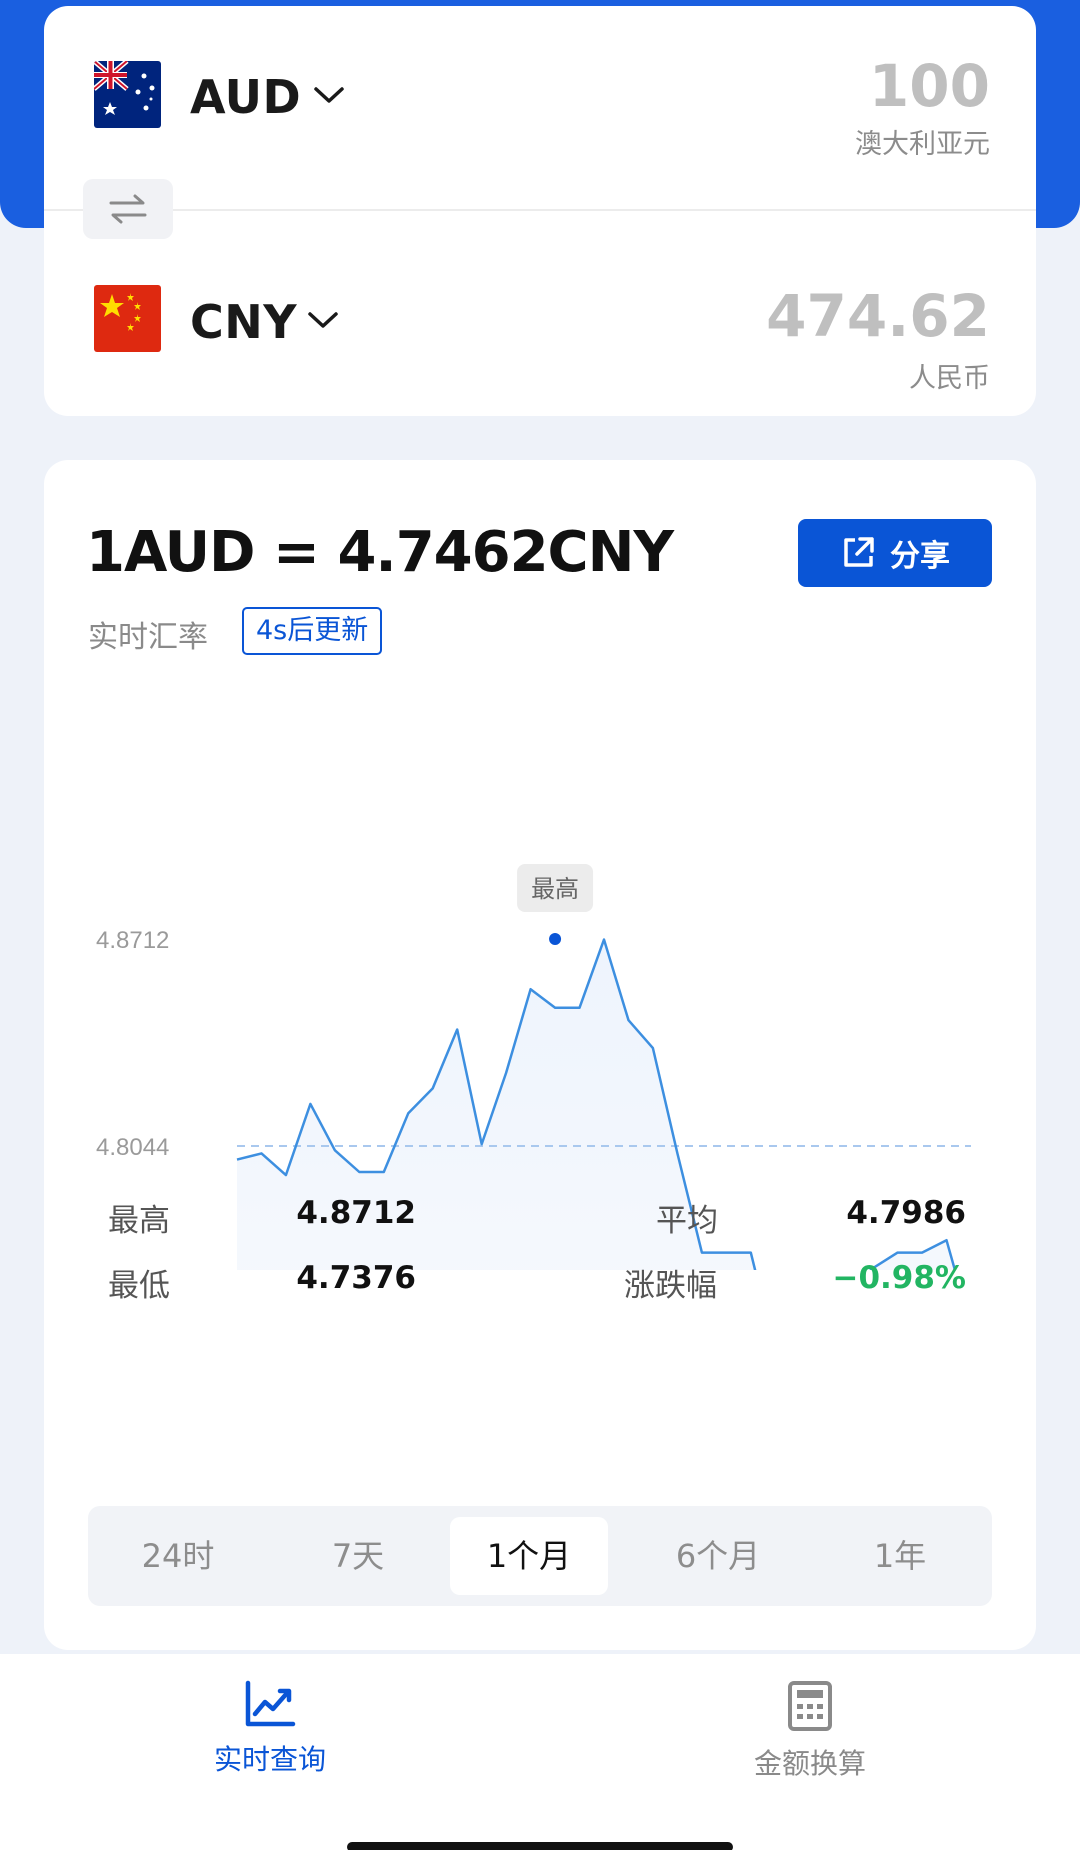  Describe the element at coordinates (809, 1763) in the screenshot. I see `tab-convert-label: 金额换算` at that location.